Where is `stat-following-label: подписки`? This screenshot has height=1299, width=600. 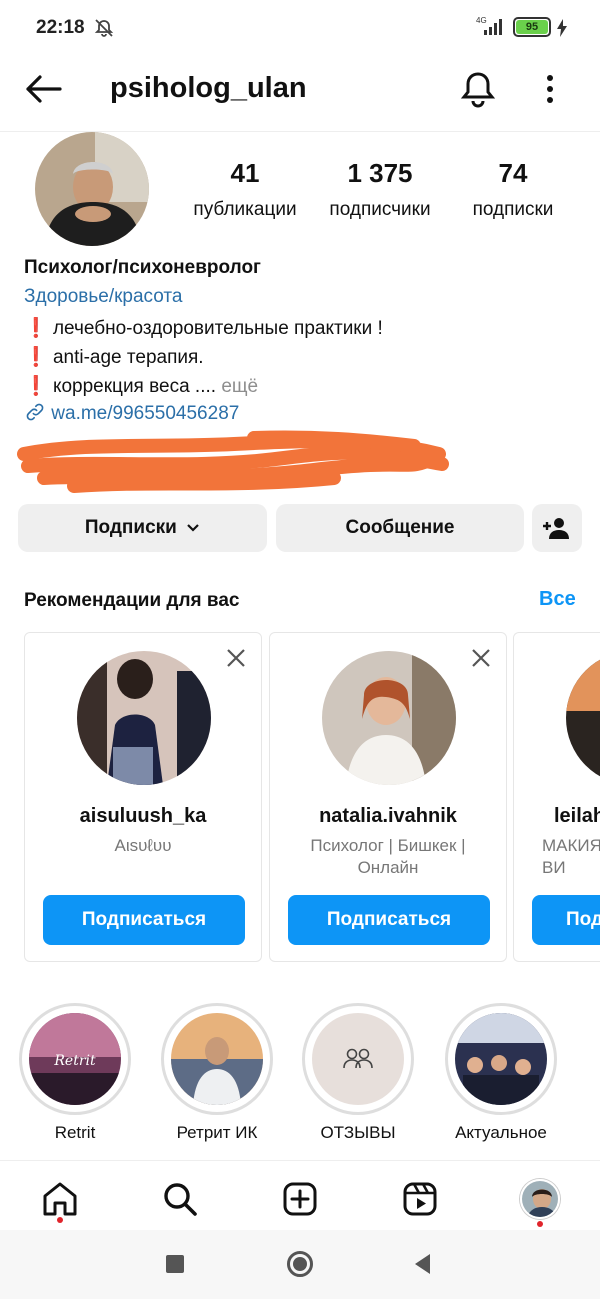 stat-following-label: подписки is located at coordinates (513, 209).